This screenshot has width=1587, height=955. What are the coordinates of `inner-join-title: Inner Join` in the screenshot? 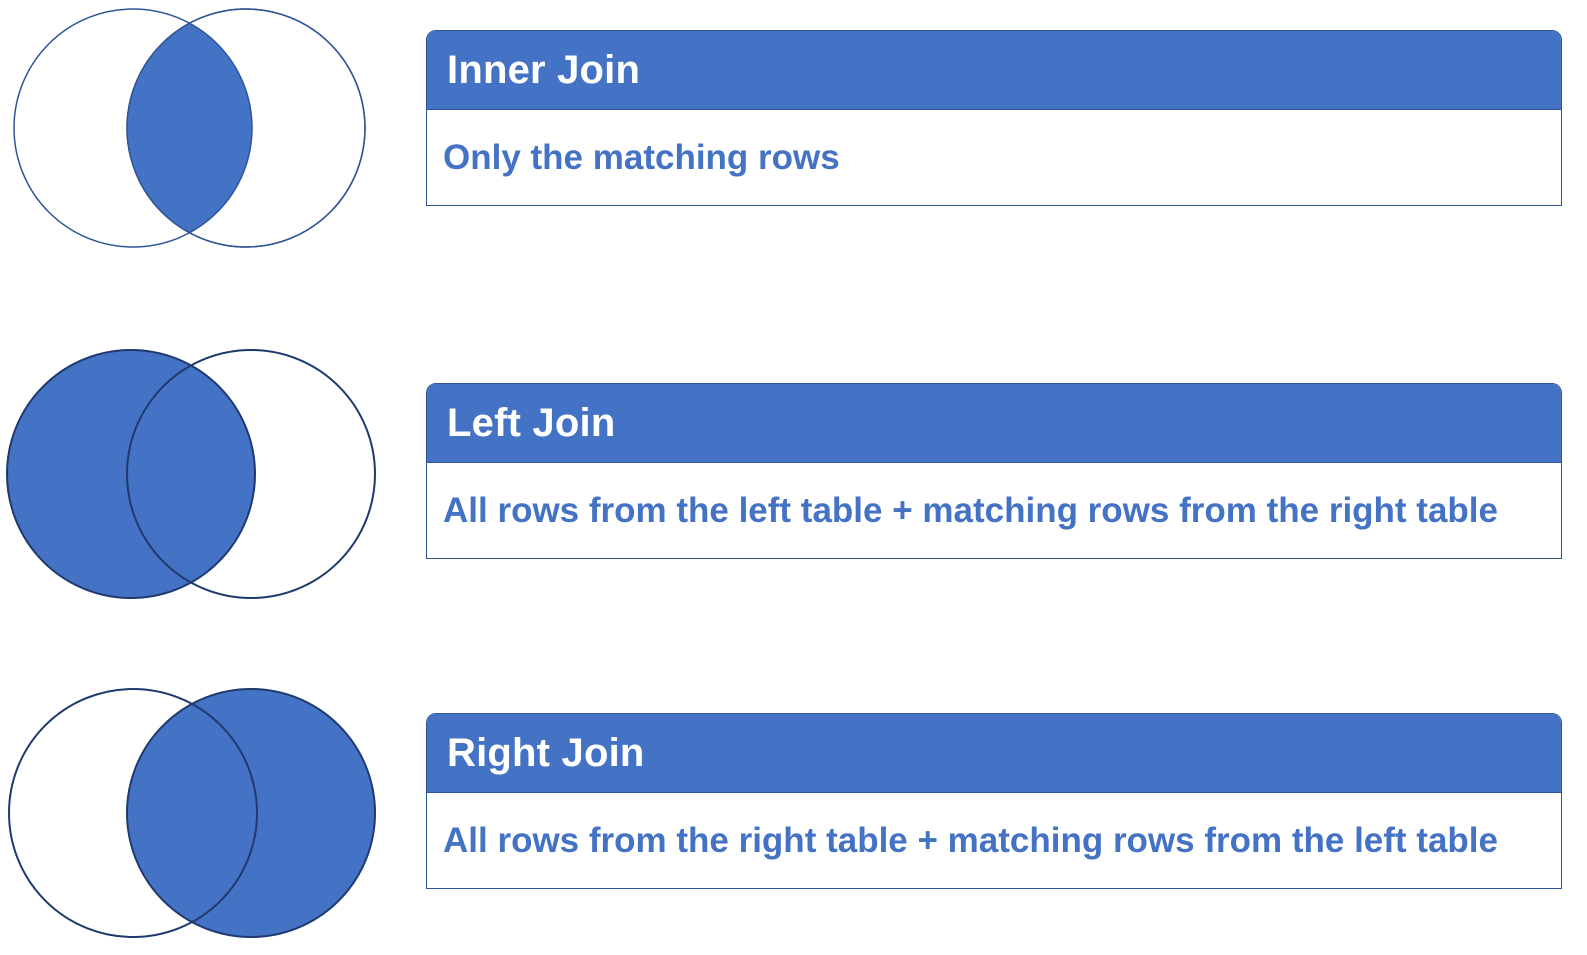 It's located at (544, 69).